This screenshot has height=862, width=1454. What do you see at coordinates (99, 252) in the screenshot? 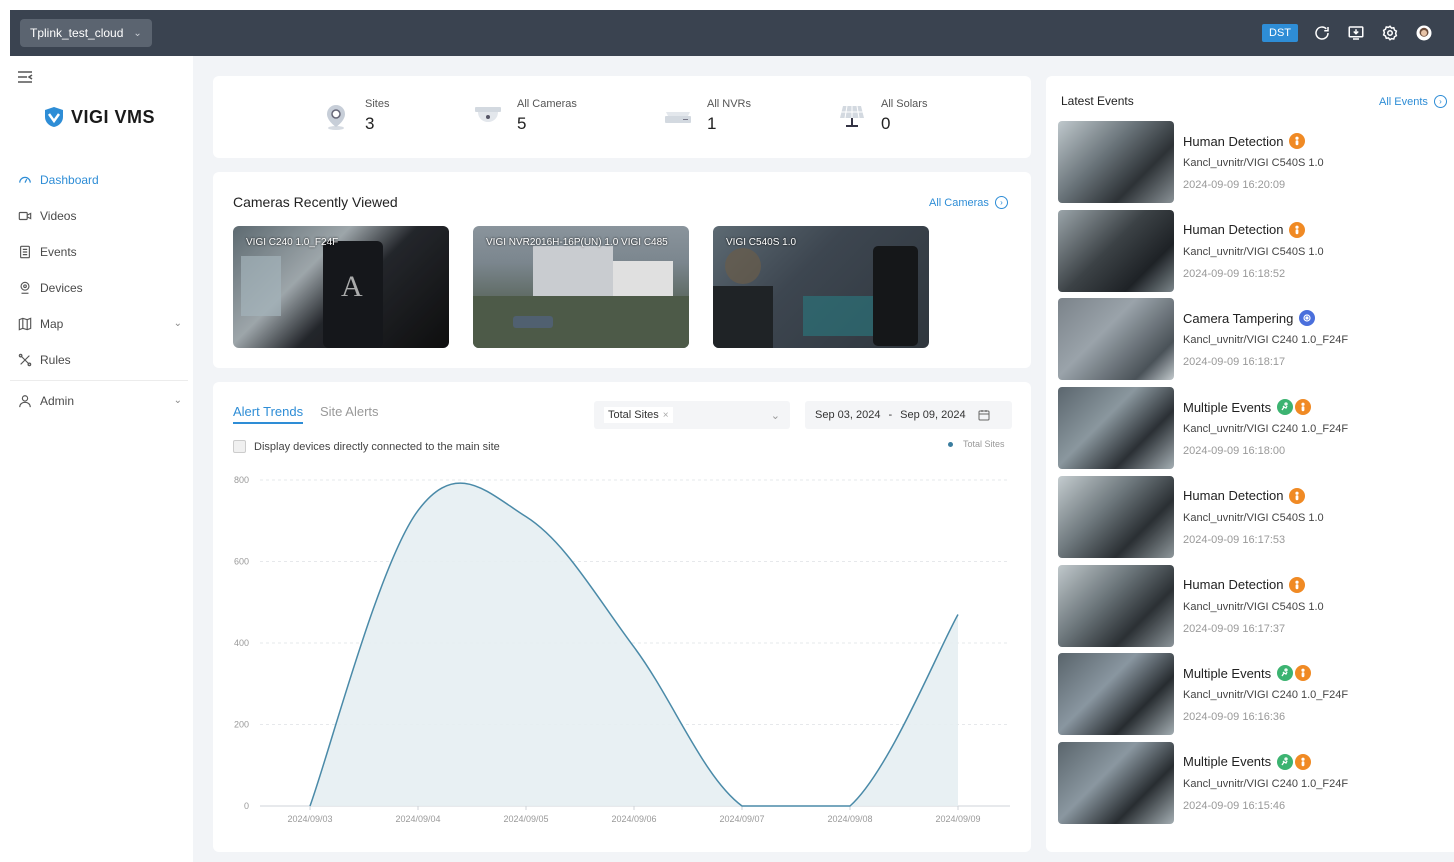
I see `sidebar-item-events: Events` at bounding box center [99, 252].